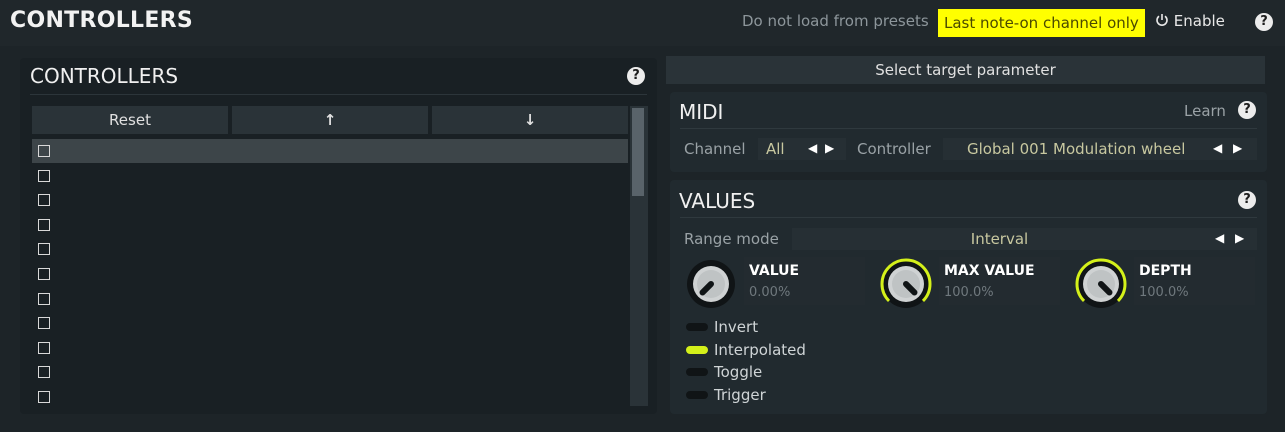 Image resolution: width=1285 pixels, height=432 pixels. I want to click on toggle-toggle, so click(697, 372).